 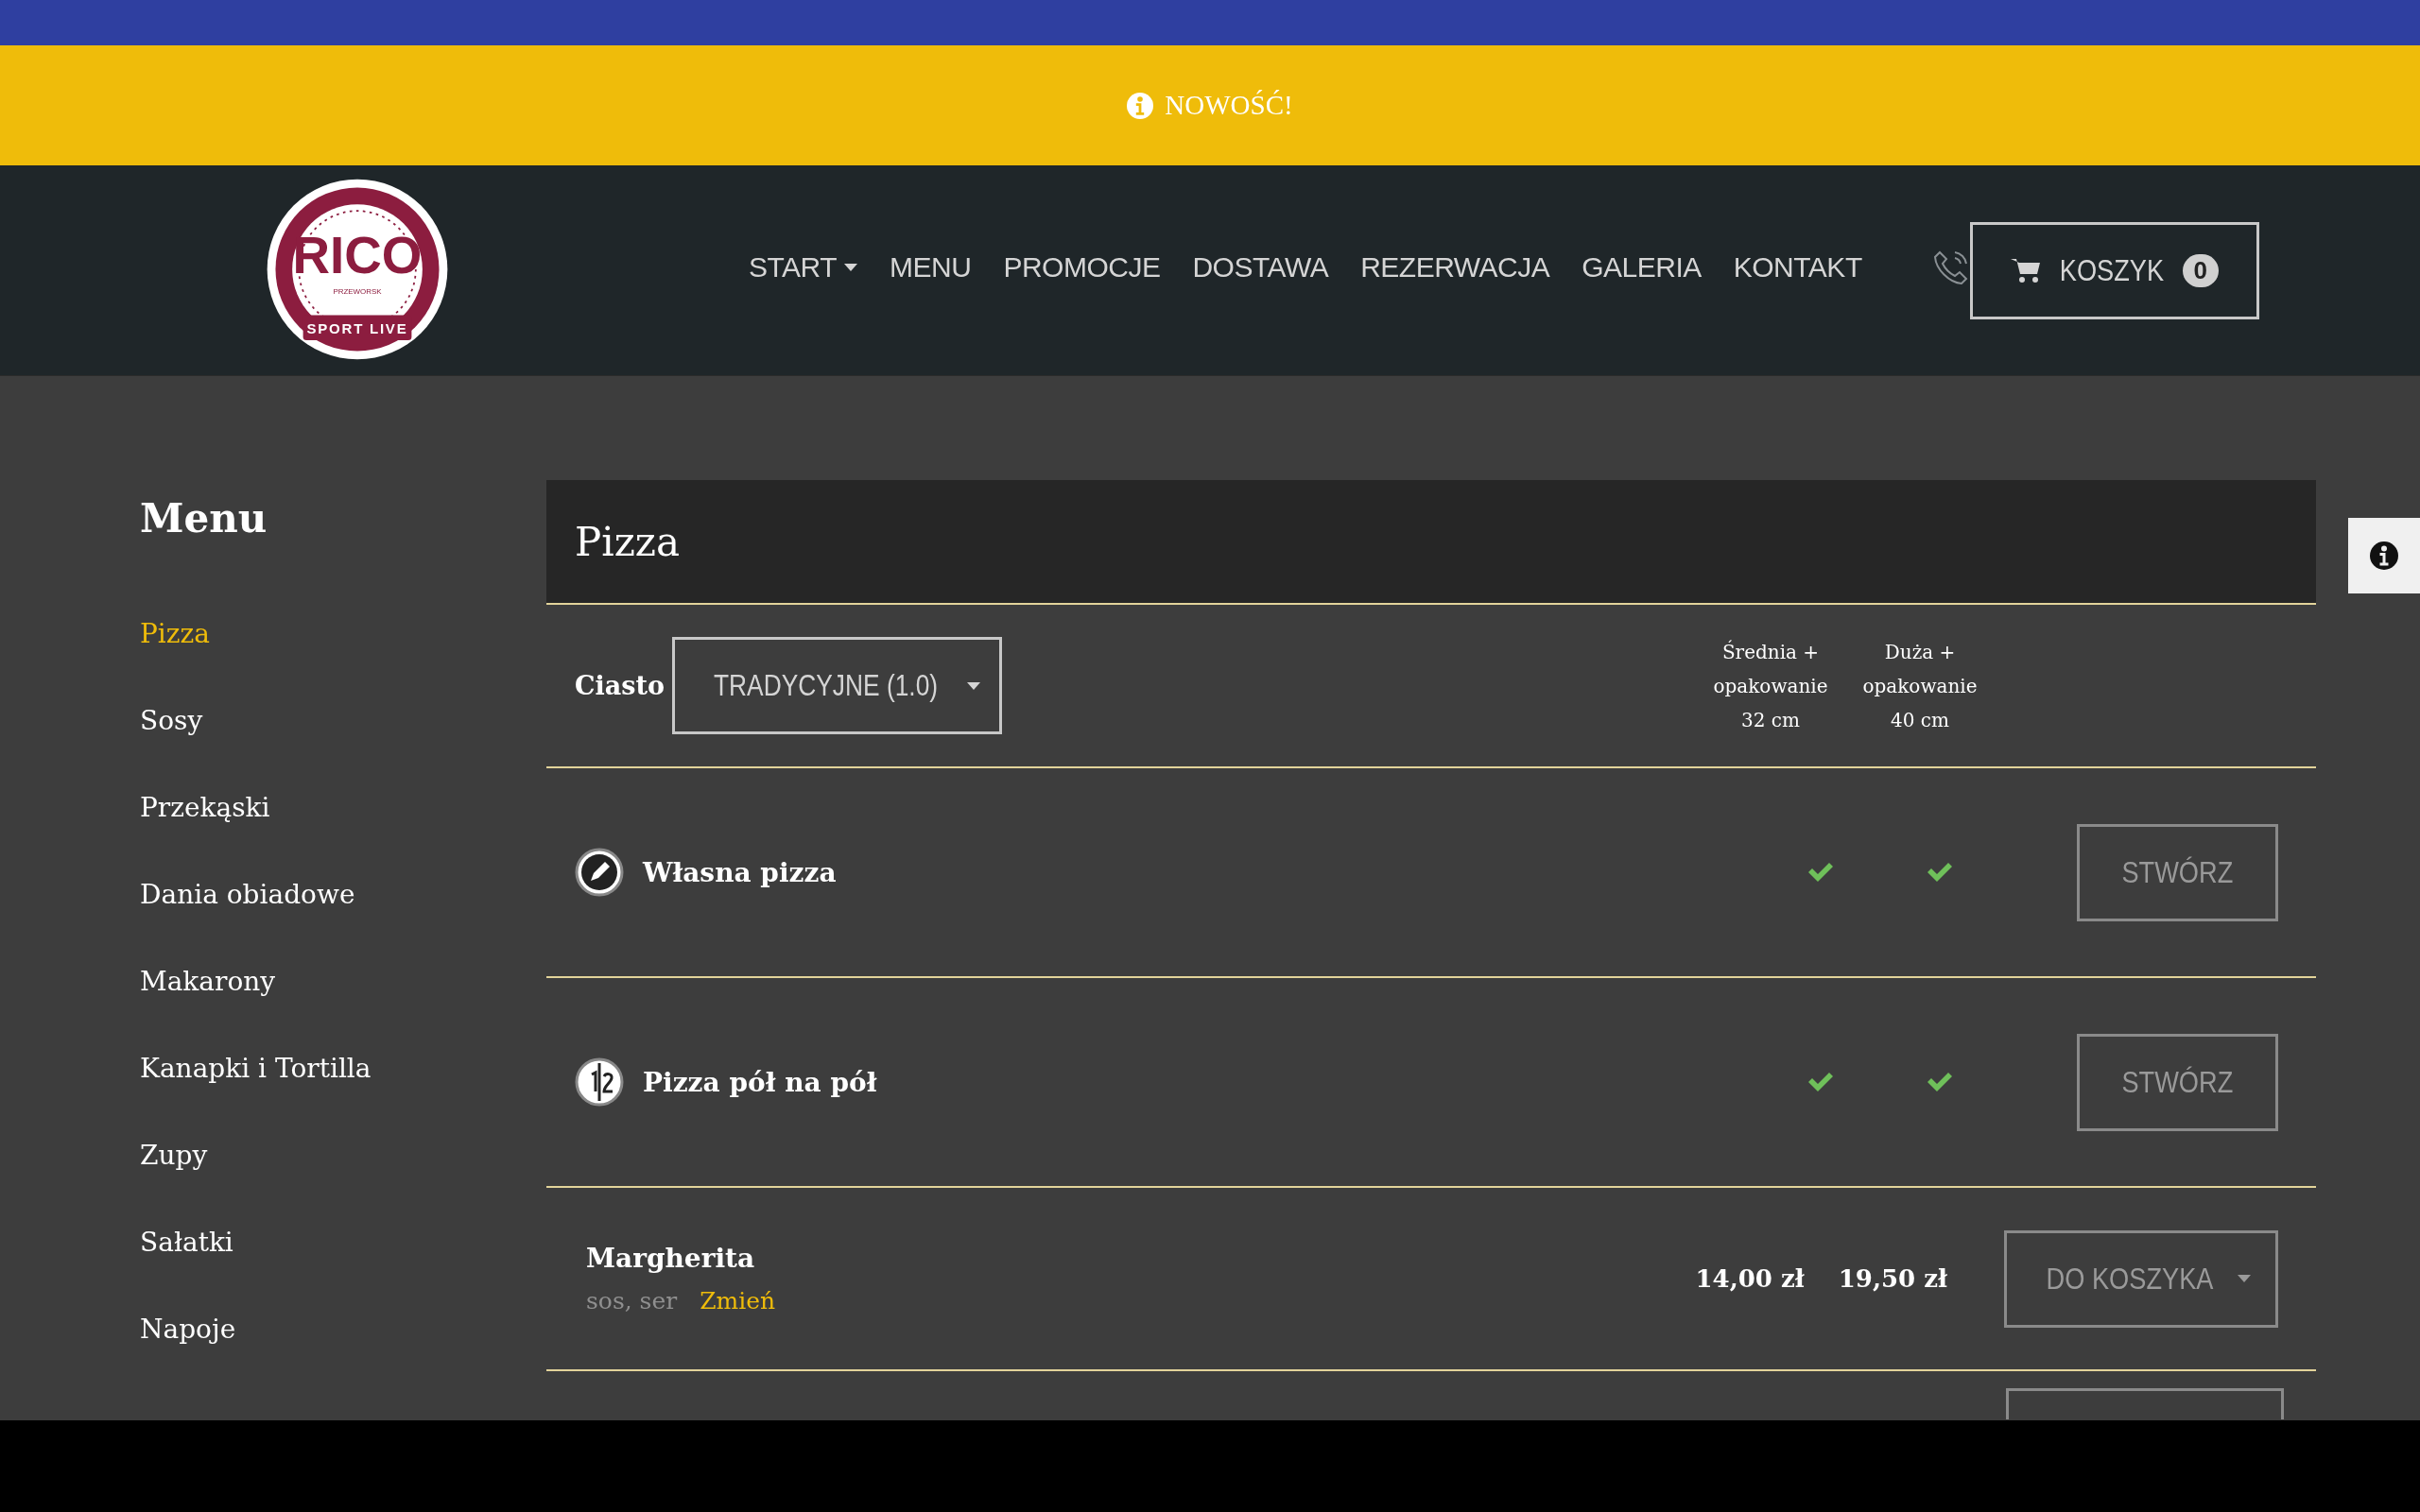 What do you see at coordinates (632, 1300) in the screenshot?
I see `item-ingredients: sos, ser` at bounding box center [632, 1300].